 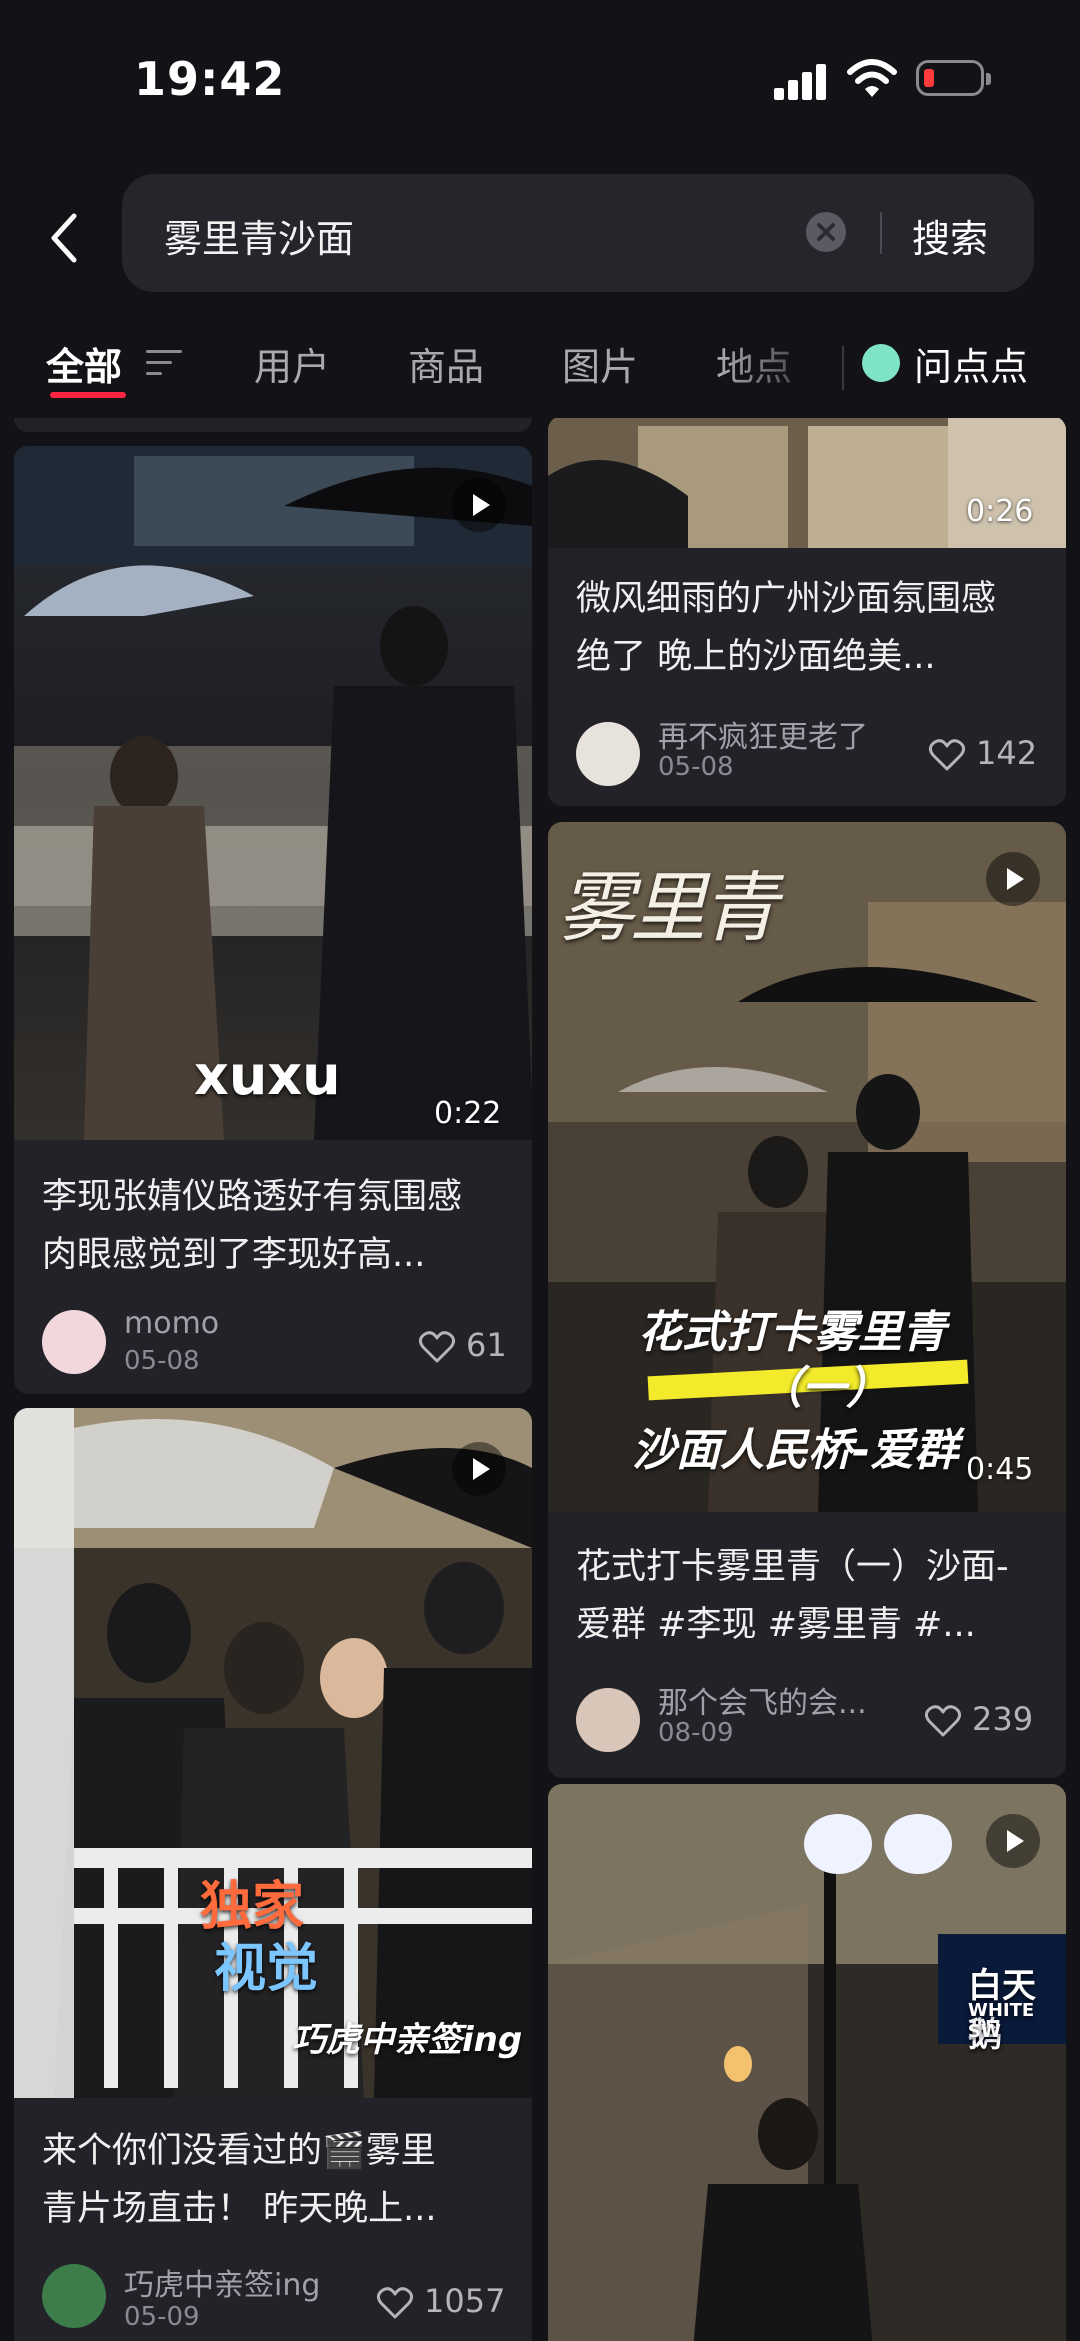 I want to click on battery-low-icon, so click(x=953, y=78).